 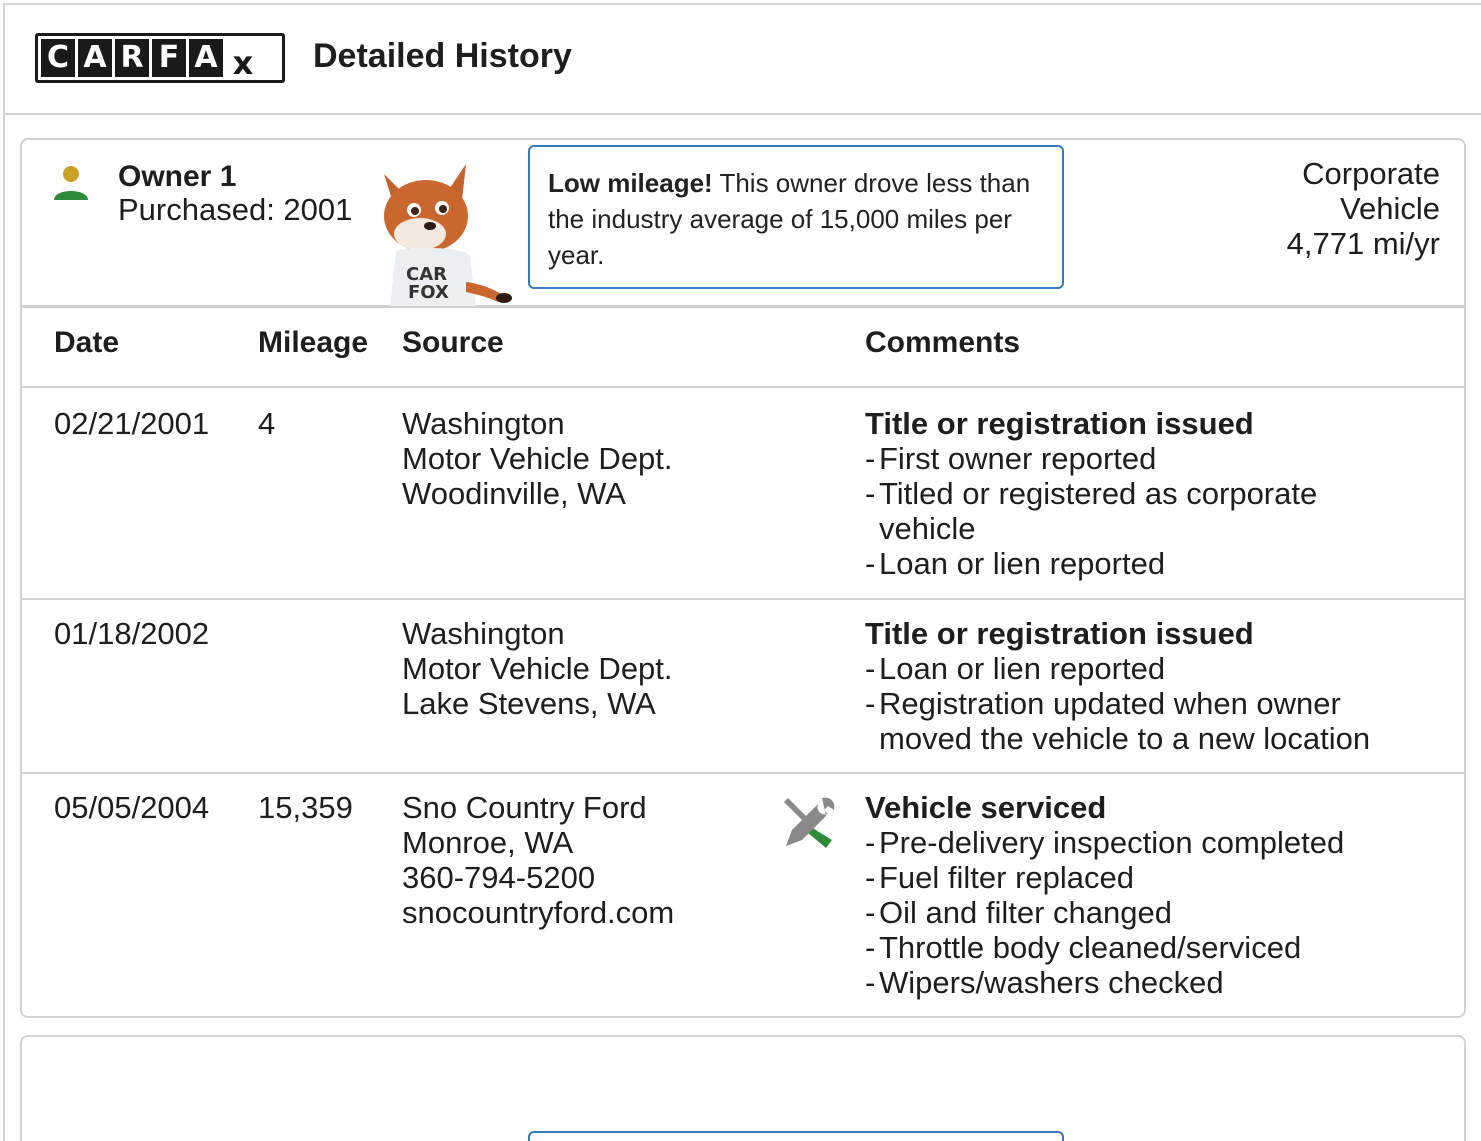 I want to click on owner-vehicle-summary: Corporate Vehicle 4,771 mi/yr, so click(x=1363, y=208).